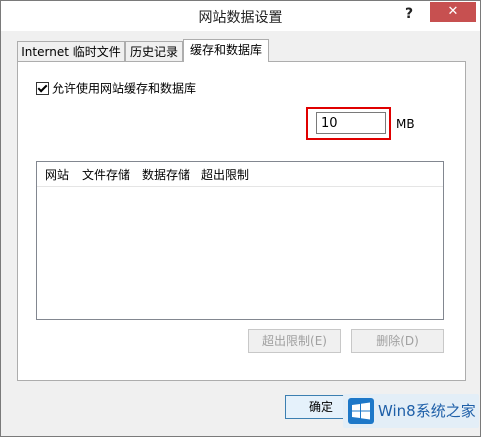 The image size is (481, 437). Describe the element at coordinates (154, 51) in the screenshot. I see `tab-history: 历史记录` at that location.